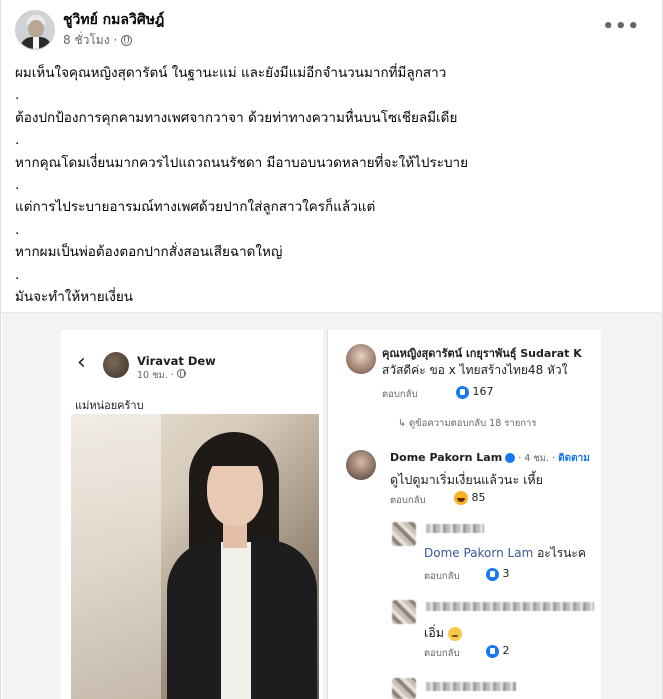 Image resolution: width=663 pixels, height=699 pixels. What do you see at coordinates (559, 553) in the screenshot?
I see `reply-text: อะไรนะค` at bounding box center [559, 553].